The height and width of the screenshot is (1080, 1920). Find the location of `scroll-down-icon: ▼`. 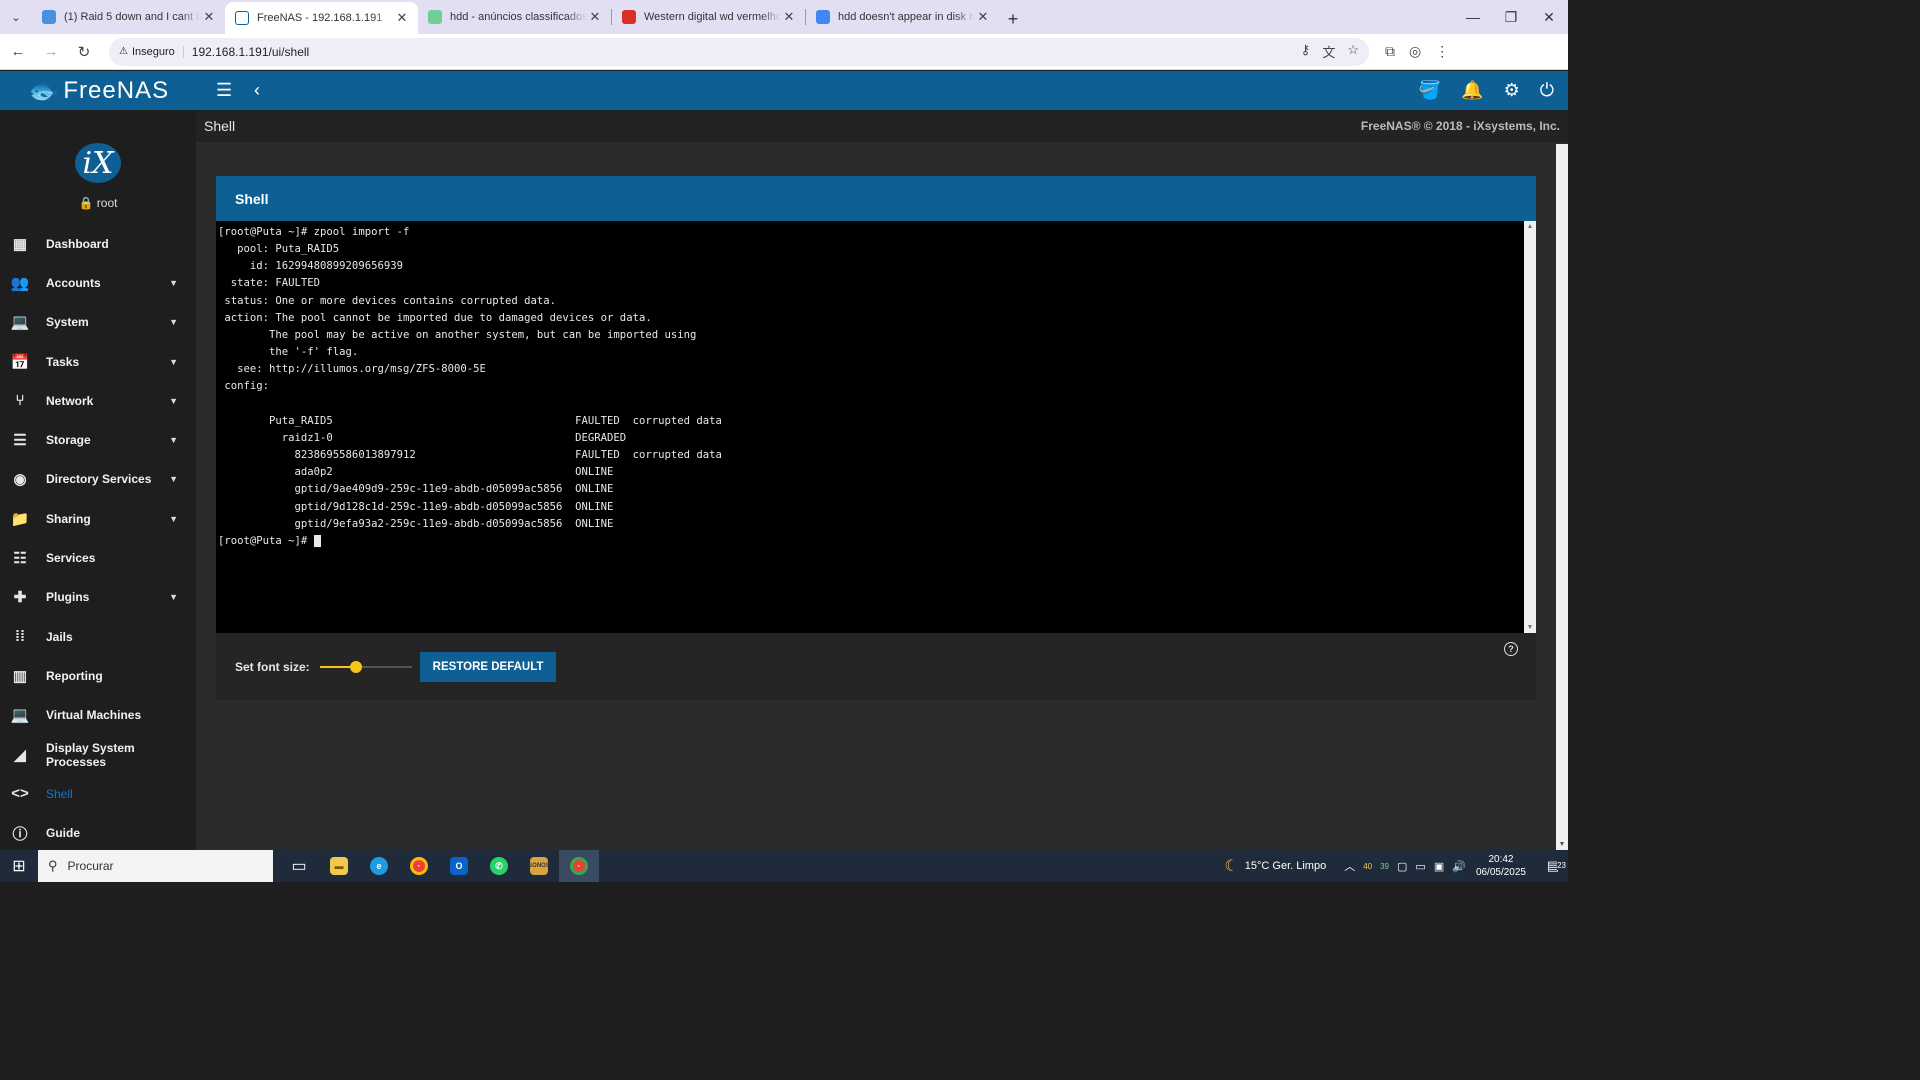

scroll-down-icon: ▼ is located at coordinates (1530, 627).